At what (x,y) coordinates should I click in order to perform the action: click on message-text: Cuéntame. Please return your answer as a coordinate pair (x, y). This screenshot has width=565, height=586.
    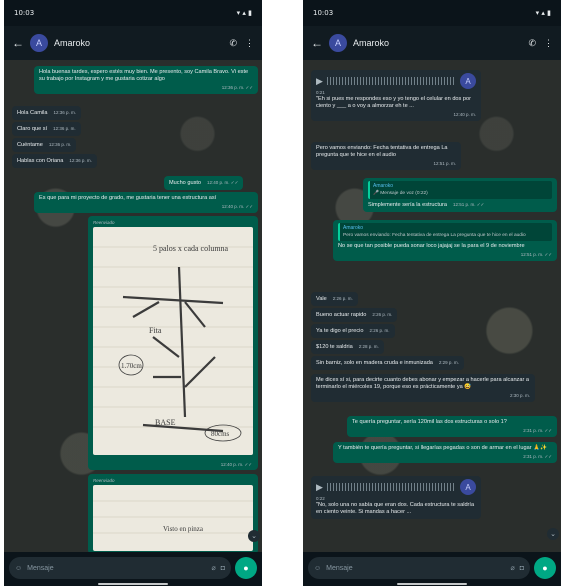
    Looking at the image, I should click on (30, 145).